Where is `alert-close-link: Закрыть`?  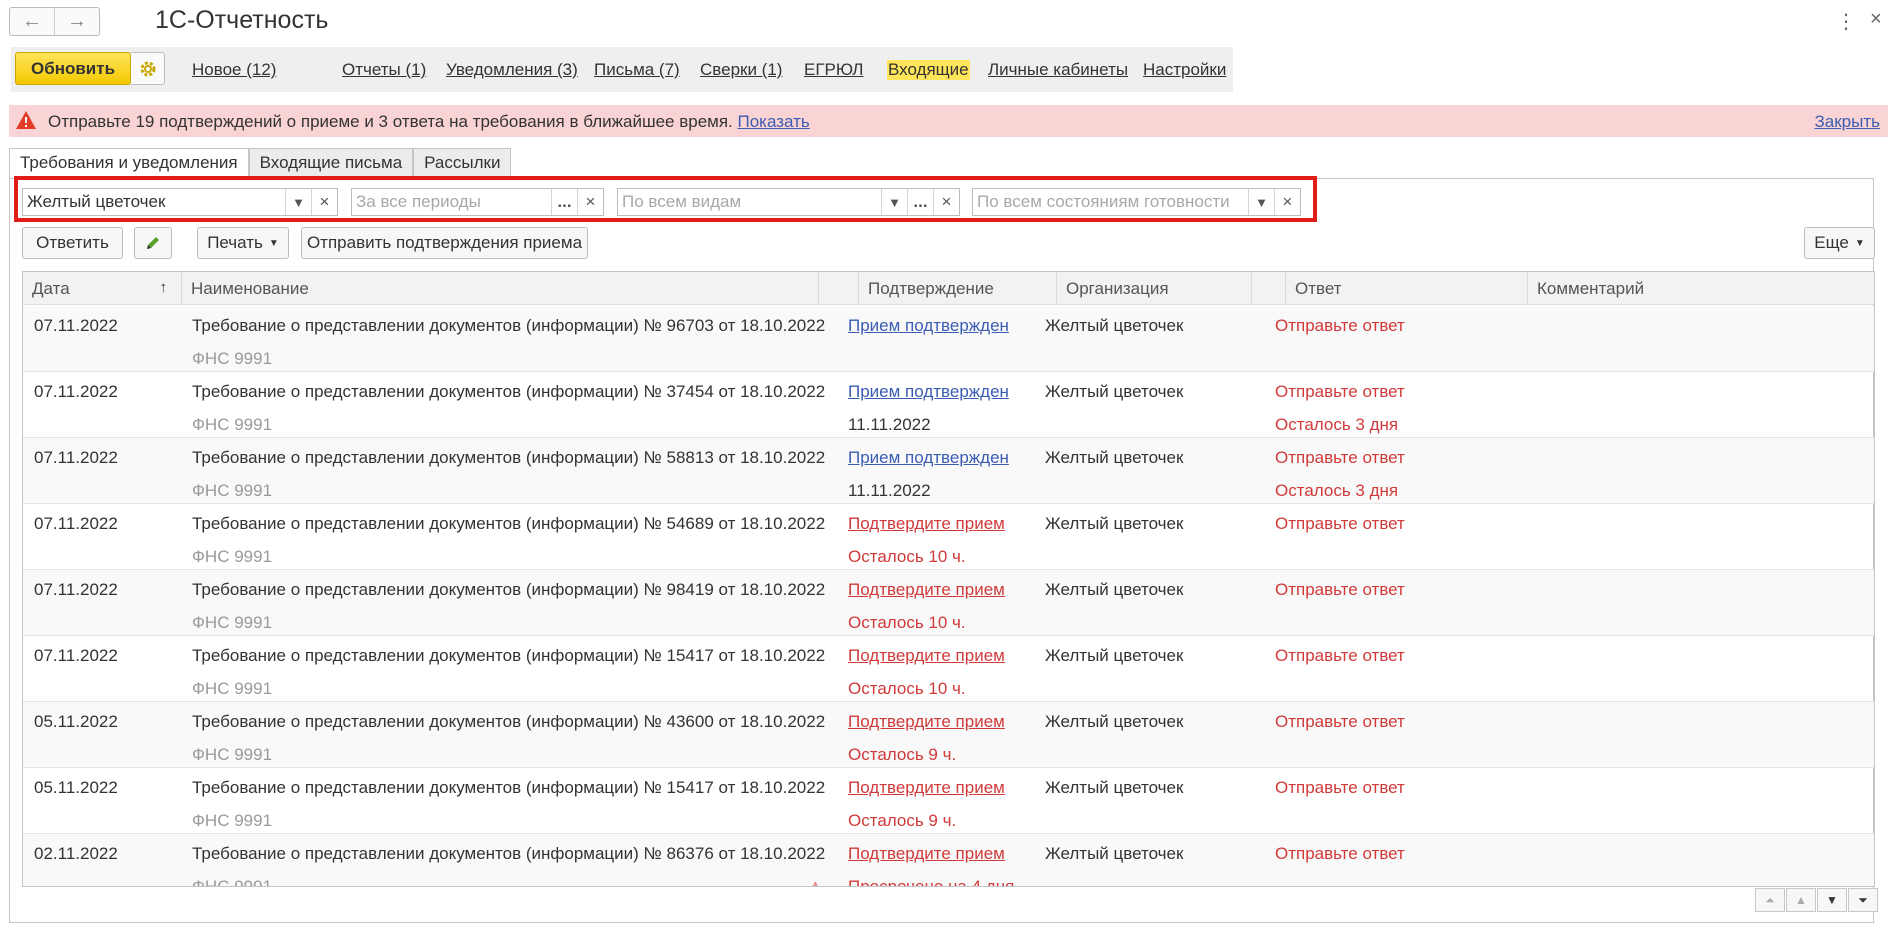
alert-close-link: Закрыть is located at coordinates (1847, 122).